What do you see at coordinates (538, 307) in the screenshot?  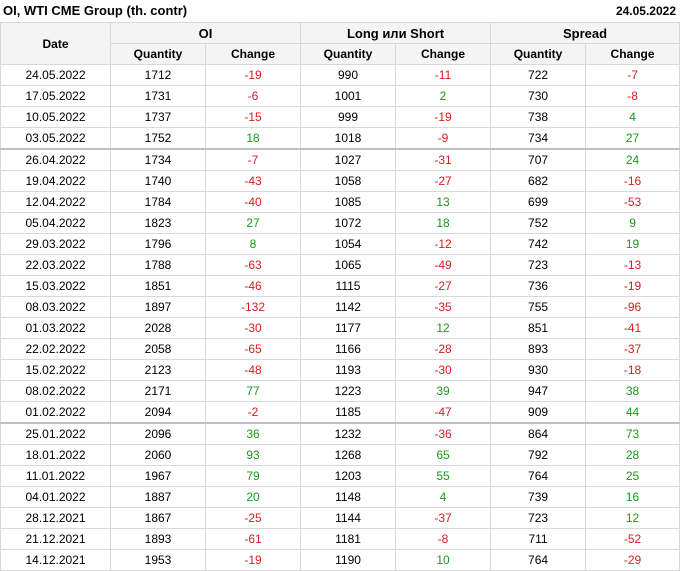 I see `spread-quantity-cell: 755` at bounding box center [538, 307].